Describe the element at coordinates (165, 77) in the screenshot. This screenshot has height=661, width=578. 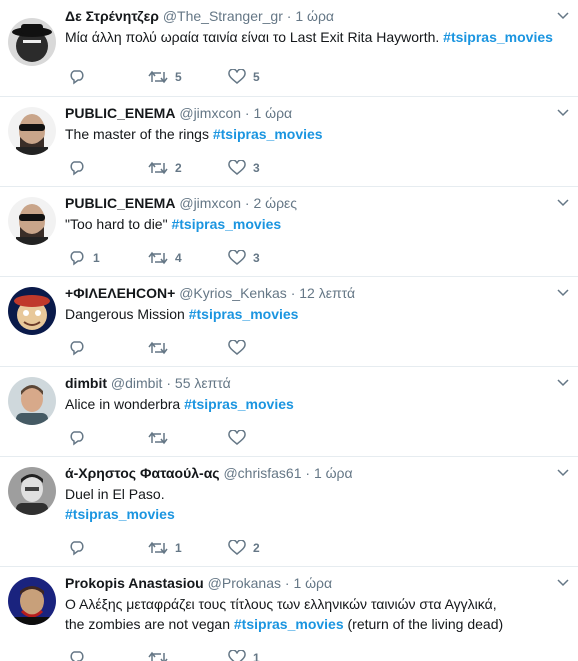
I see `retweet-button: 5` at that location.